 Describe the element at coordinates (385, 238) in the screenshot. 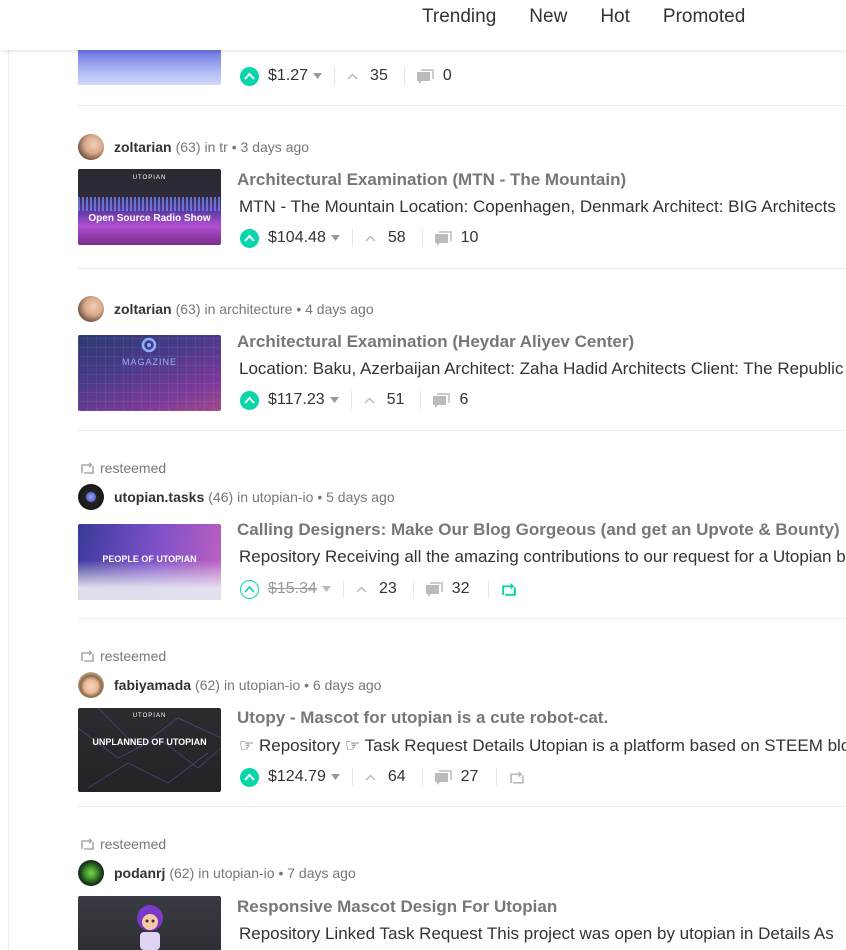

I see `vote-count: 58` at that location.